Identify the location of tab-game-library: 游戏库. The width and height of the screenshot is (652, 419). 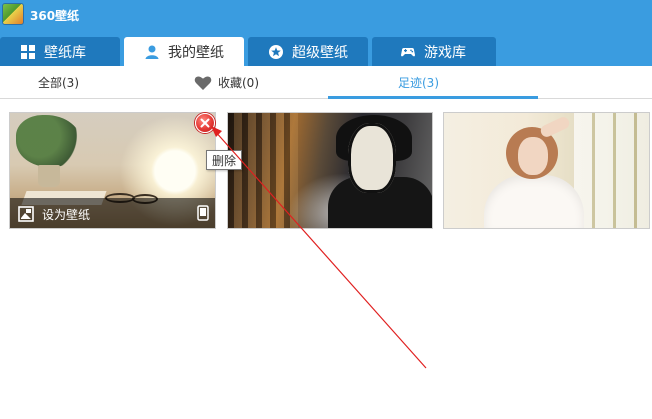
(434, 51).